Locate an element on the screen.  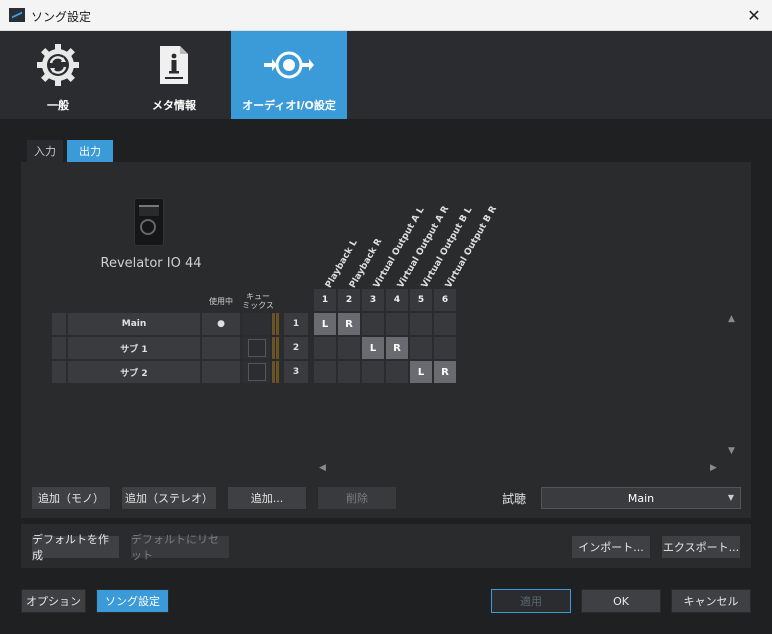
column-number: 2 is located at coordinates (349, 300).